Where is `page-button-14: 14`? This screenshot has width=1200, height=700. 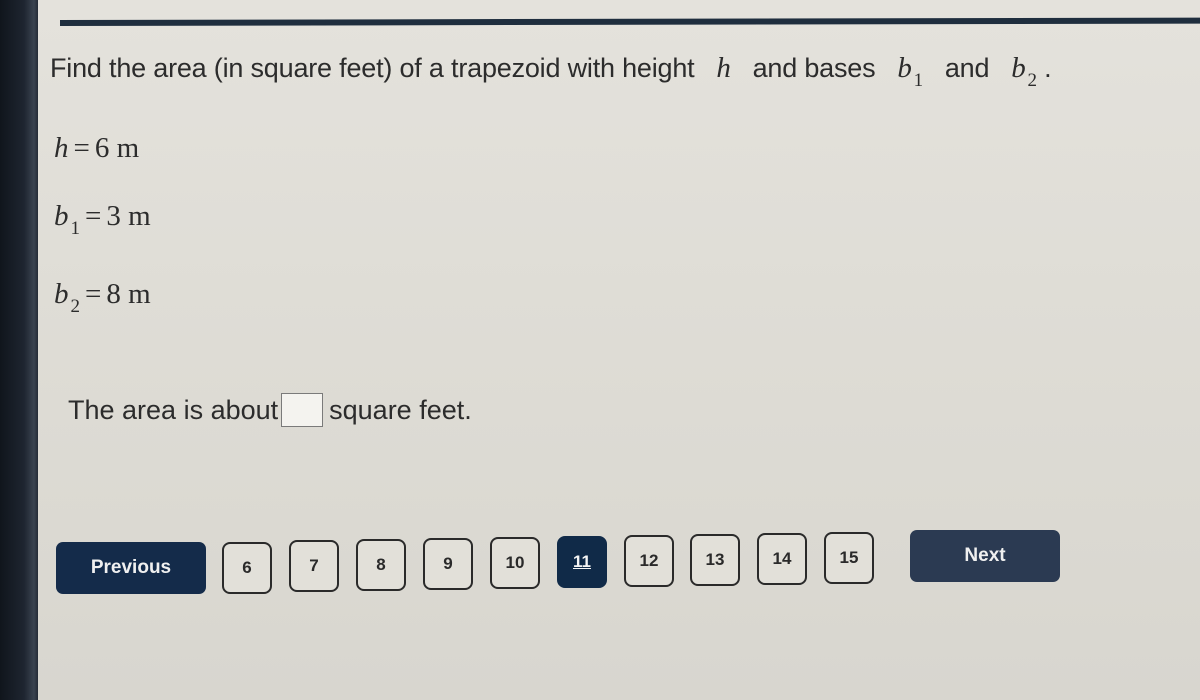 page-button-14: 14 is located at coordinates (782, 559).